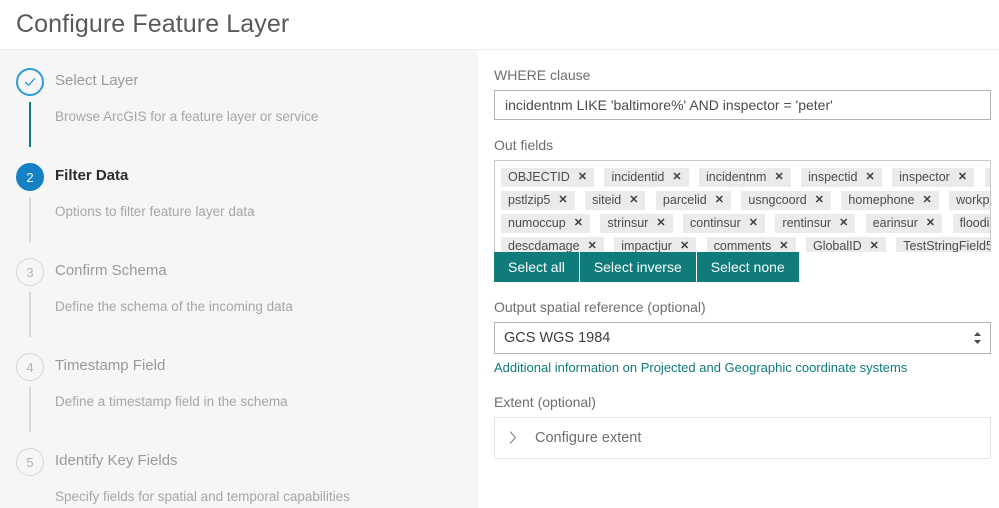 The height and width of the screenshot is (508, 999). Describe the element at coordinates (684, 200) in the screenshot. I see `out-field-tag-label: parcelid` at that location.